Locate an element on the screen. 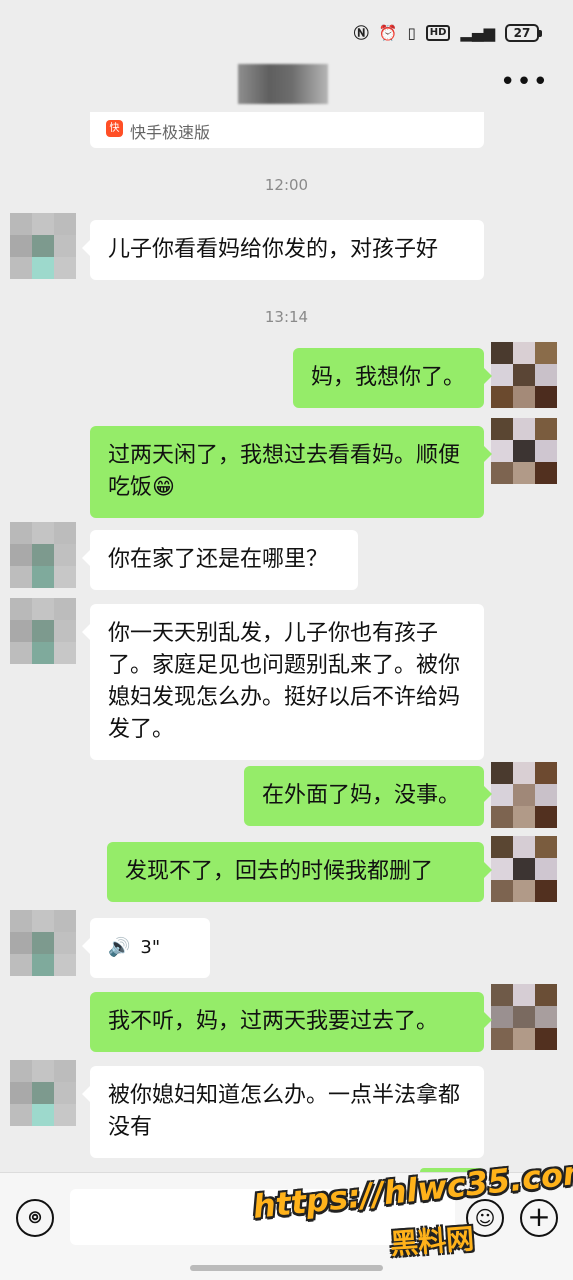  chat-header: ••• is located at coordinates (286, 86).